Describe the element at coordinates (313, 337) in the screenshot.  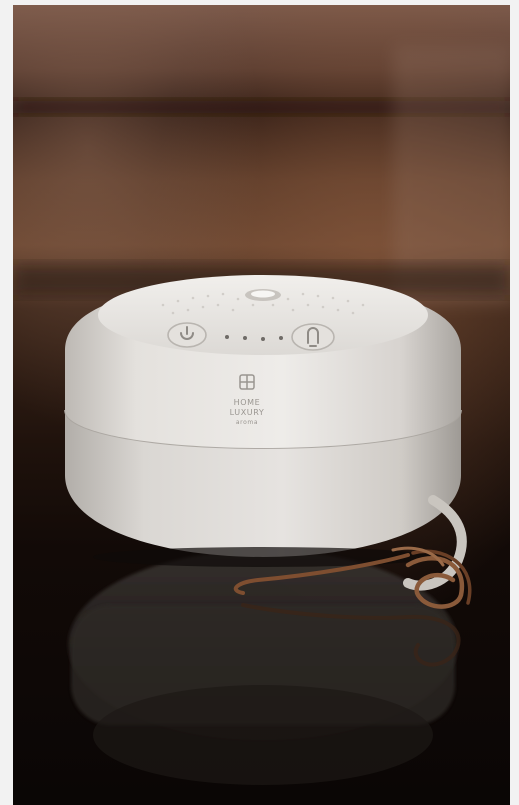
I see `light-button` at that location.